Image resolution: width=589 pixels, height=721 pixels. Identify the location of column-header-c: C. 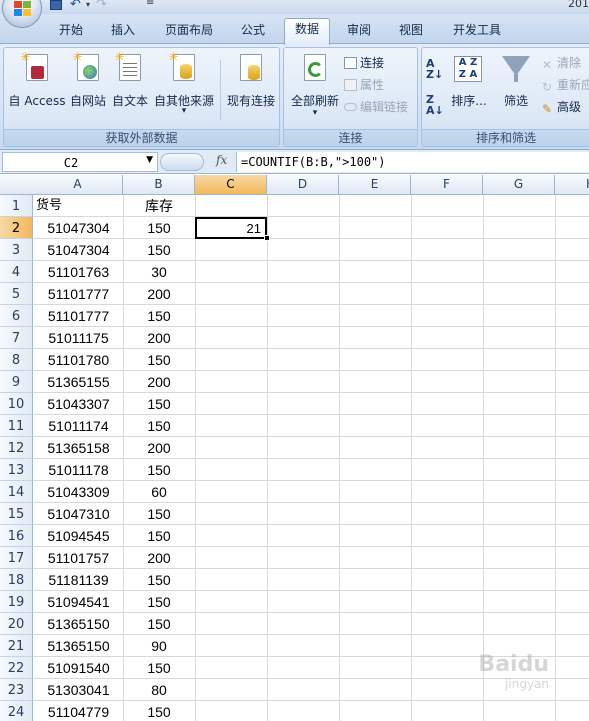
(231, 185).